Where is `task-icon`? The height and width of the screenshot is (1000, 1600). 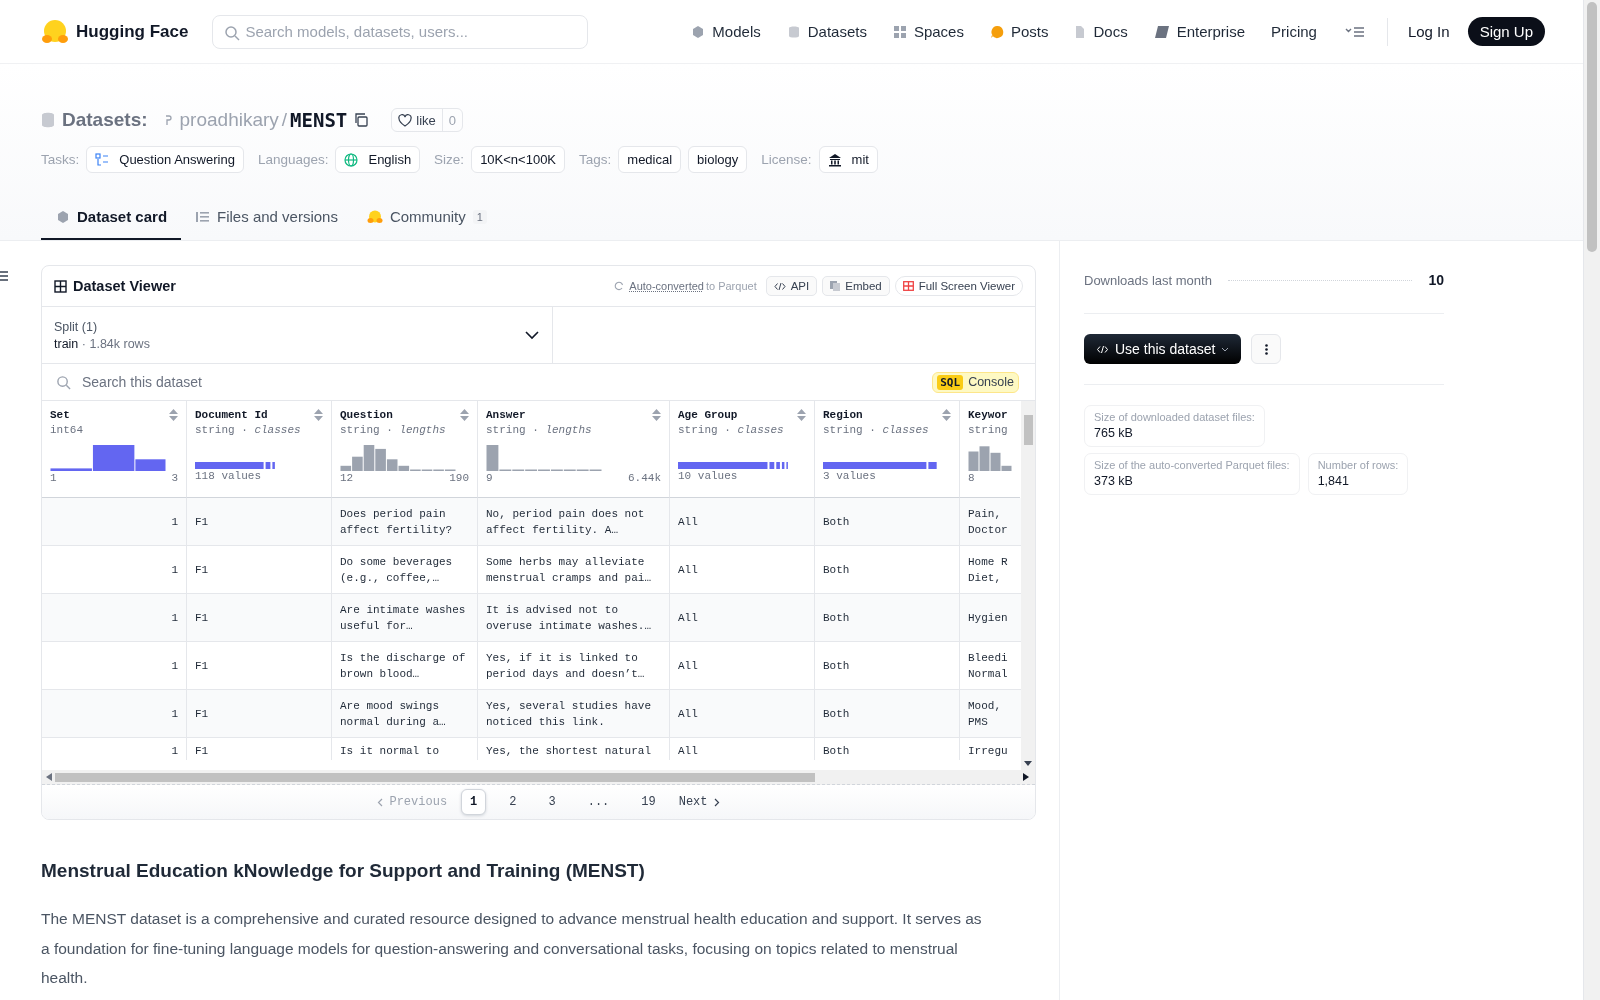
task-icon is located at coordinates (102, 159).